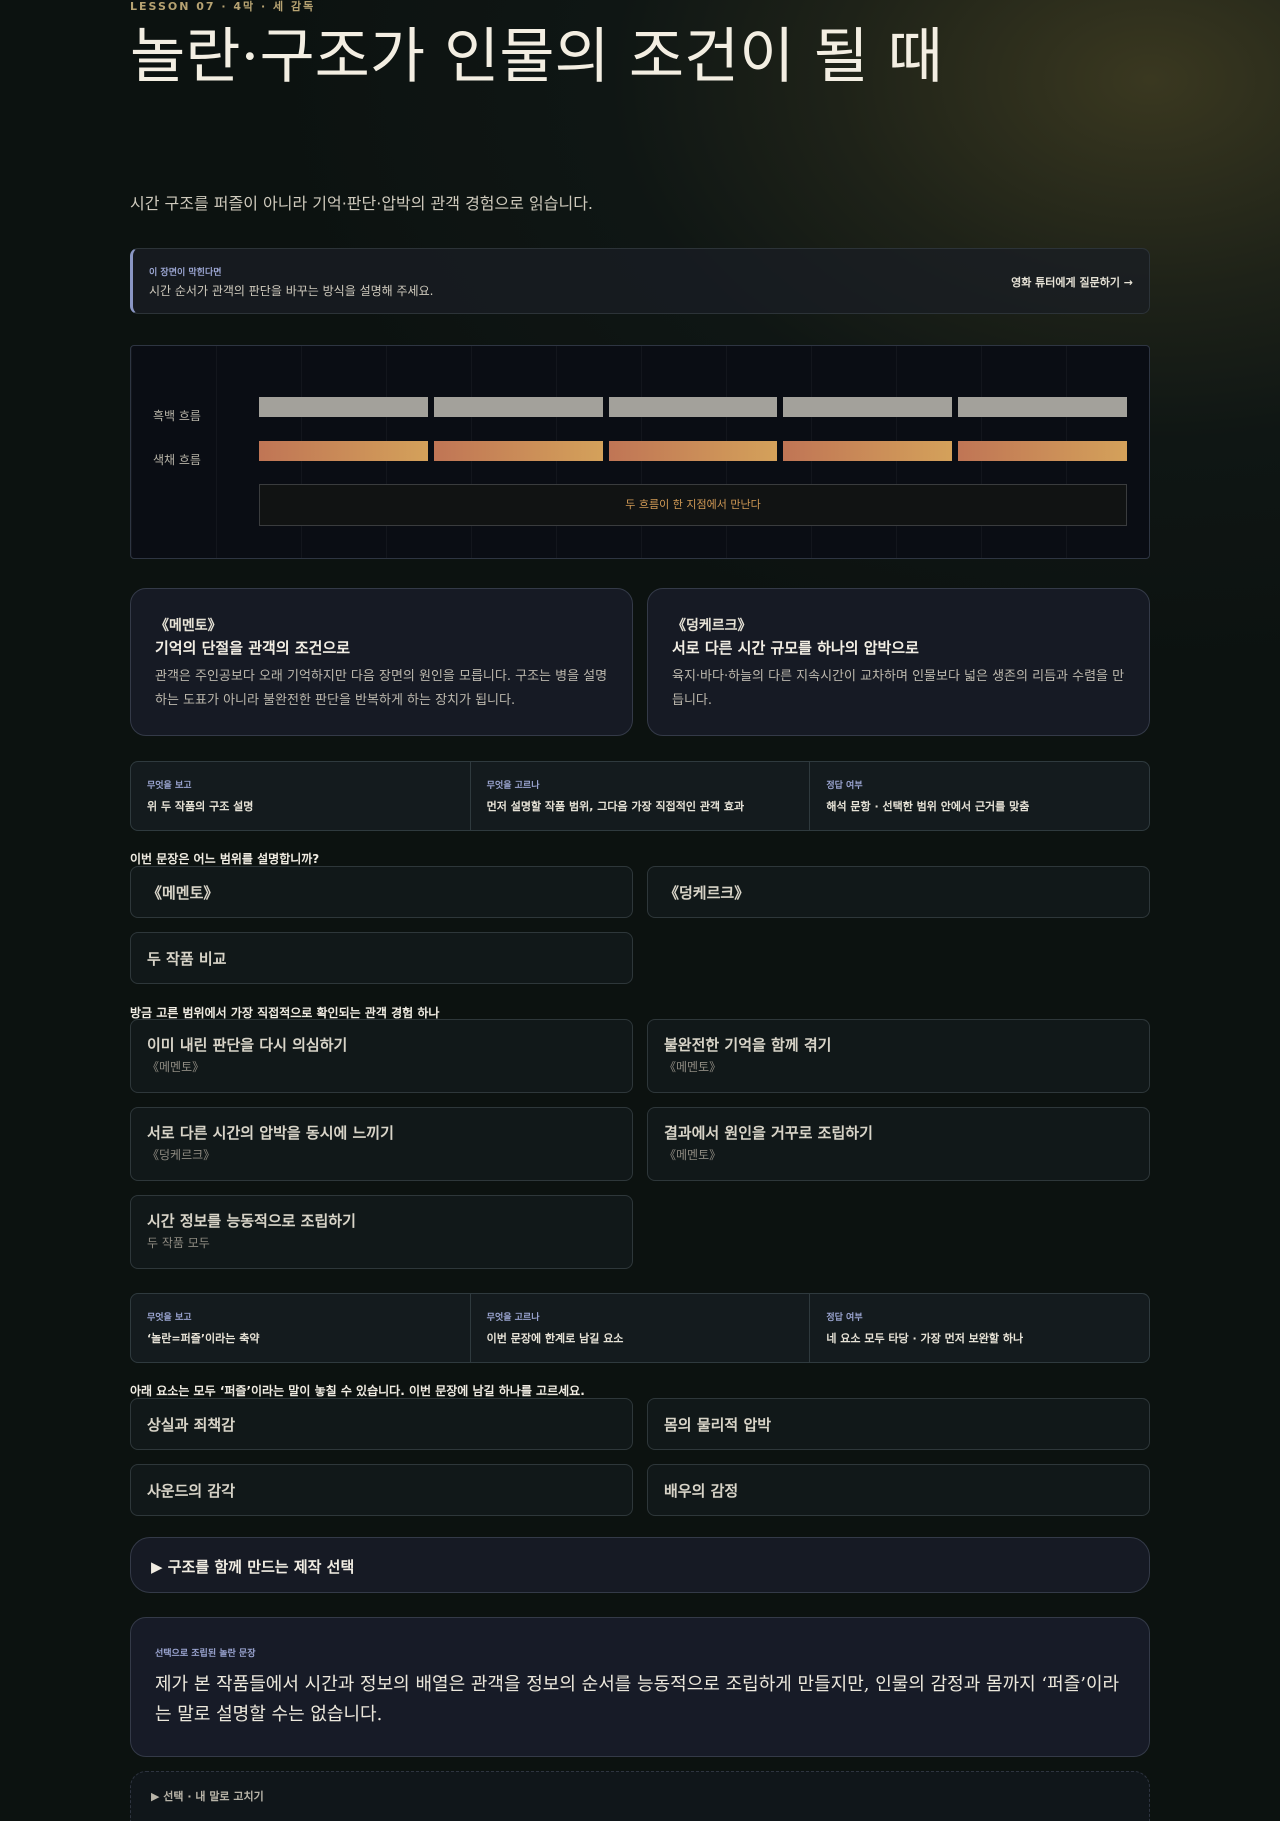 The height and width of the screenshot is (1821, 1280). Describe the element at coordinates (712, 626) in the screenshot. I see `film-card-title: 《덩케르크》` at that location.